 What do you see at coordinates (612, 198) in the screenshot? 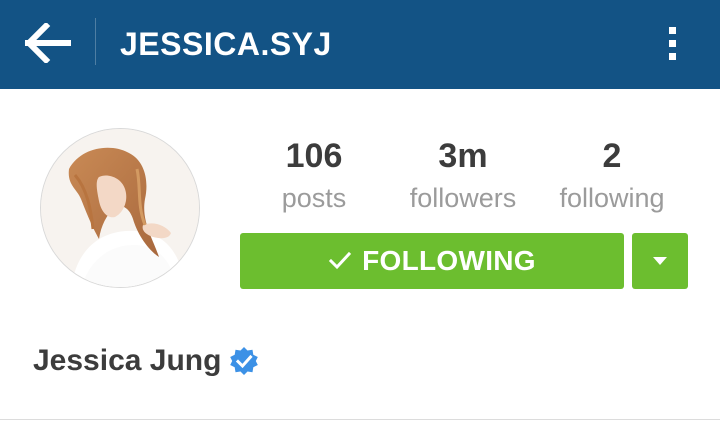
I see `following-label: following` at bounding box center [612, 198].